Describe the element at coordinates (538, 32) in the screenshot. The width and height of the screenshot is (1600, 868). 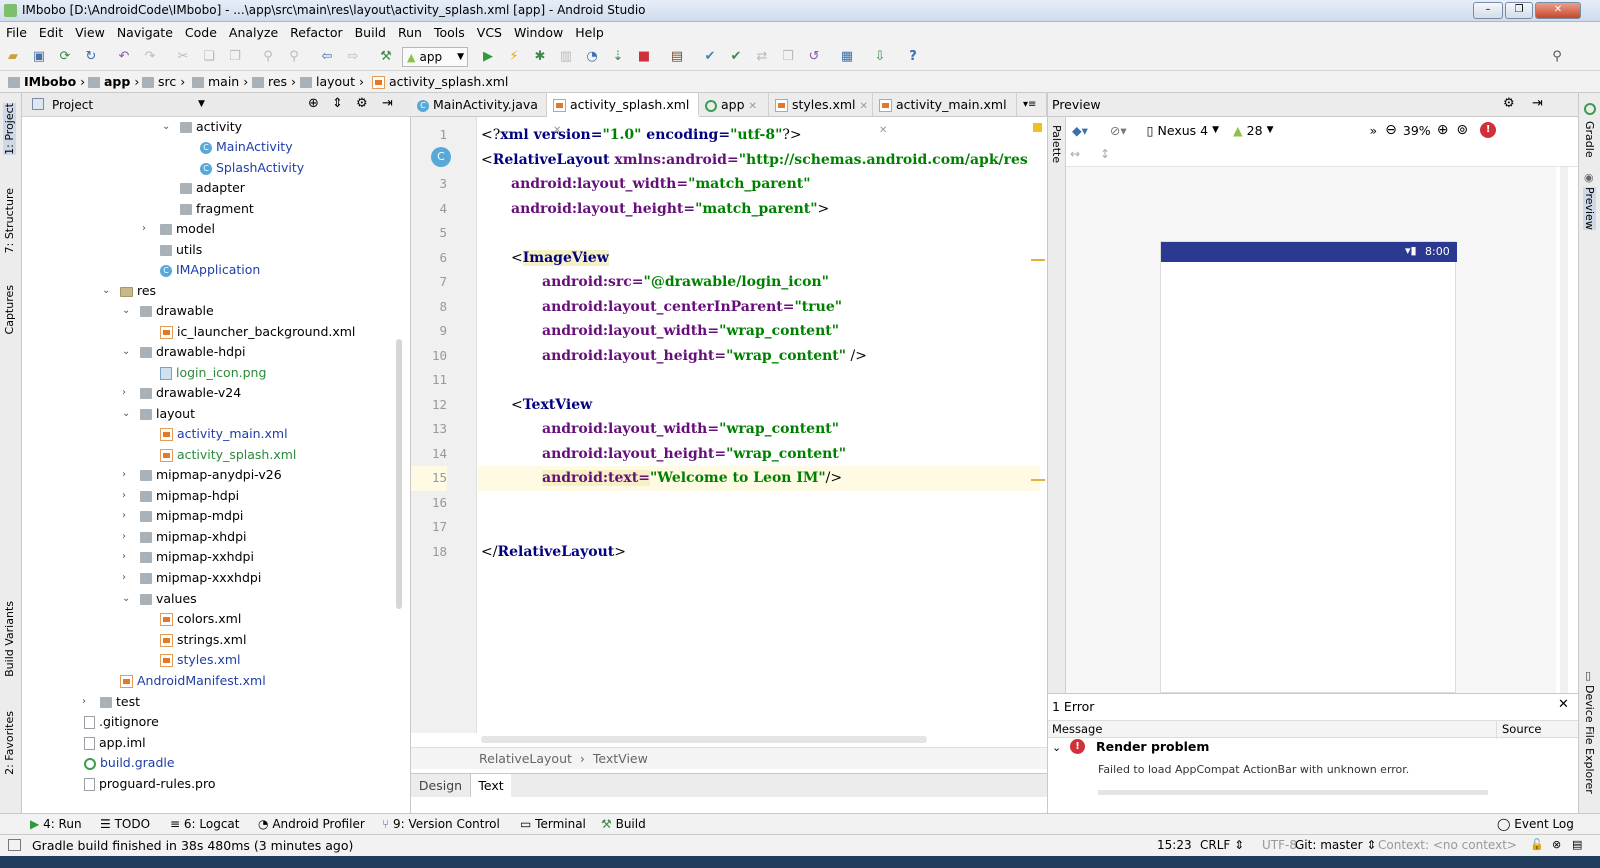
I see `menu-window: Window` at that location.